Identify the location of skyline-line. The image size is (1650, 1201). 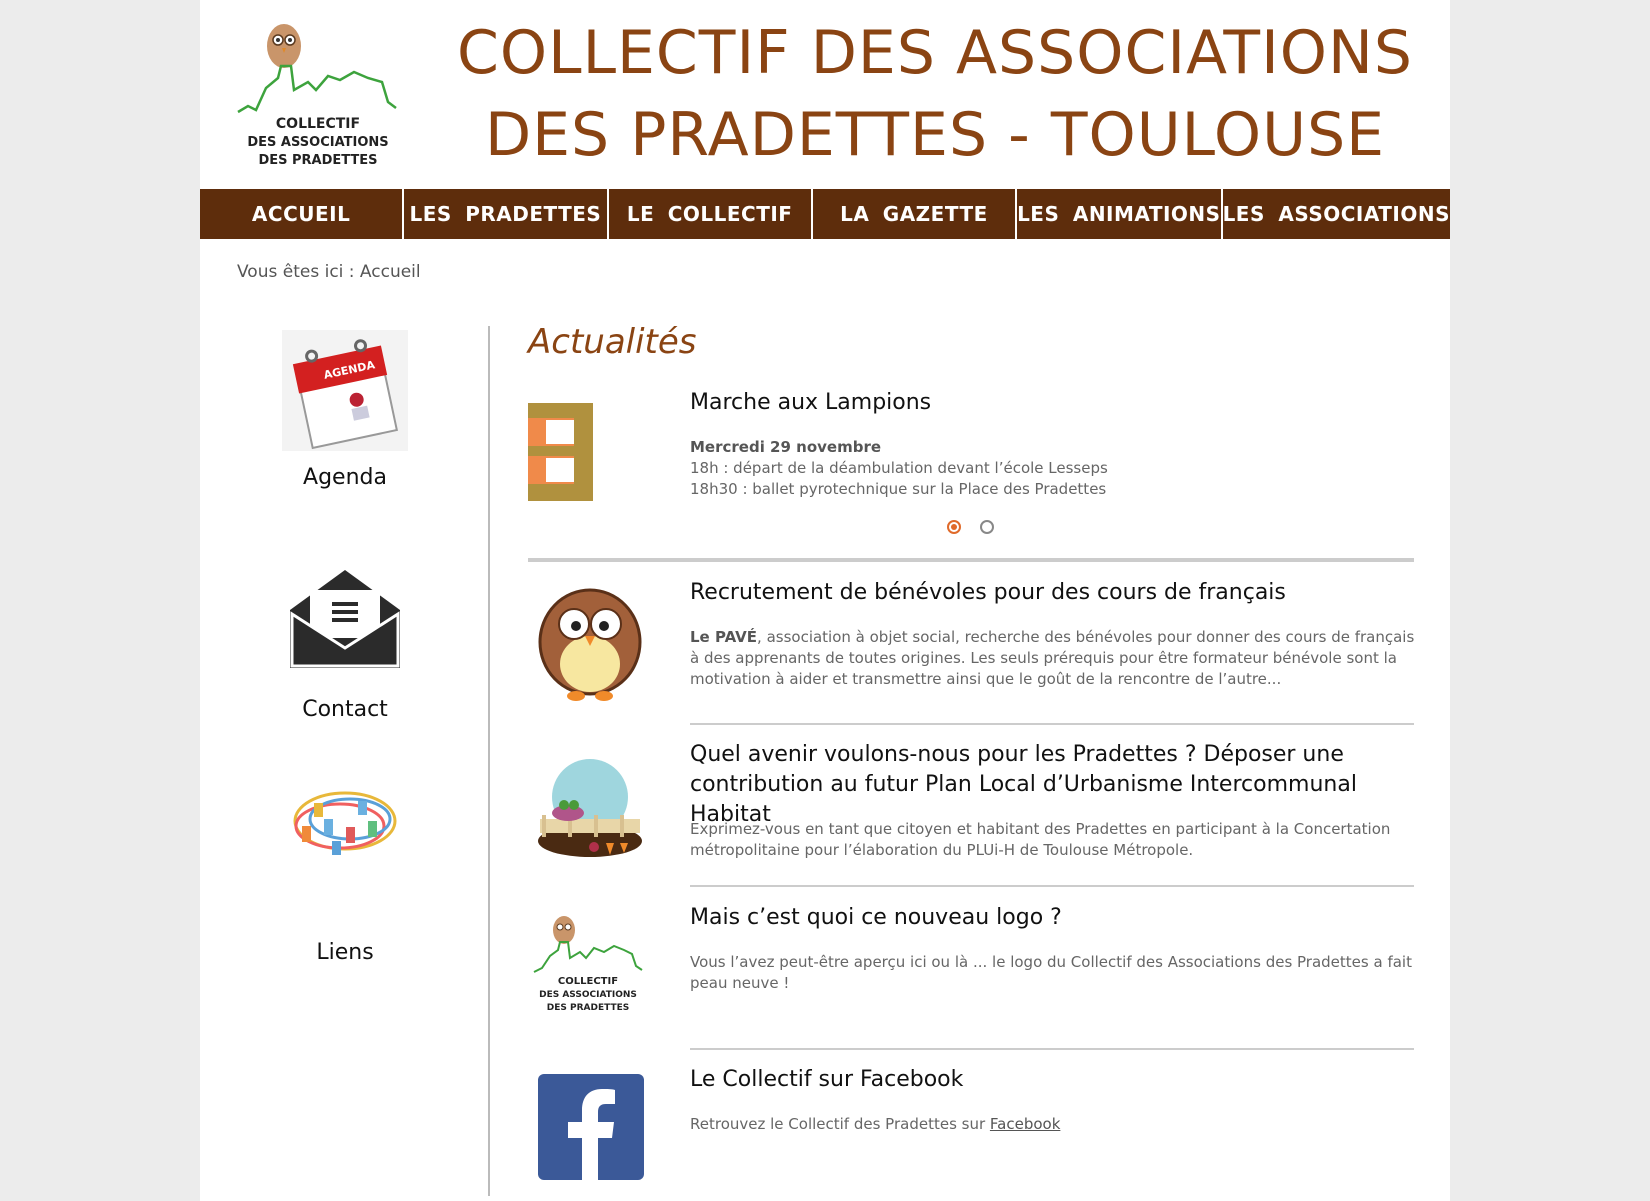
(317, 89).